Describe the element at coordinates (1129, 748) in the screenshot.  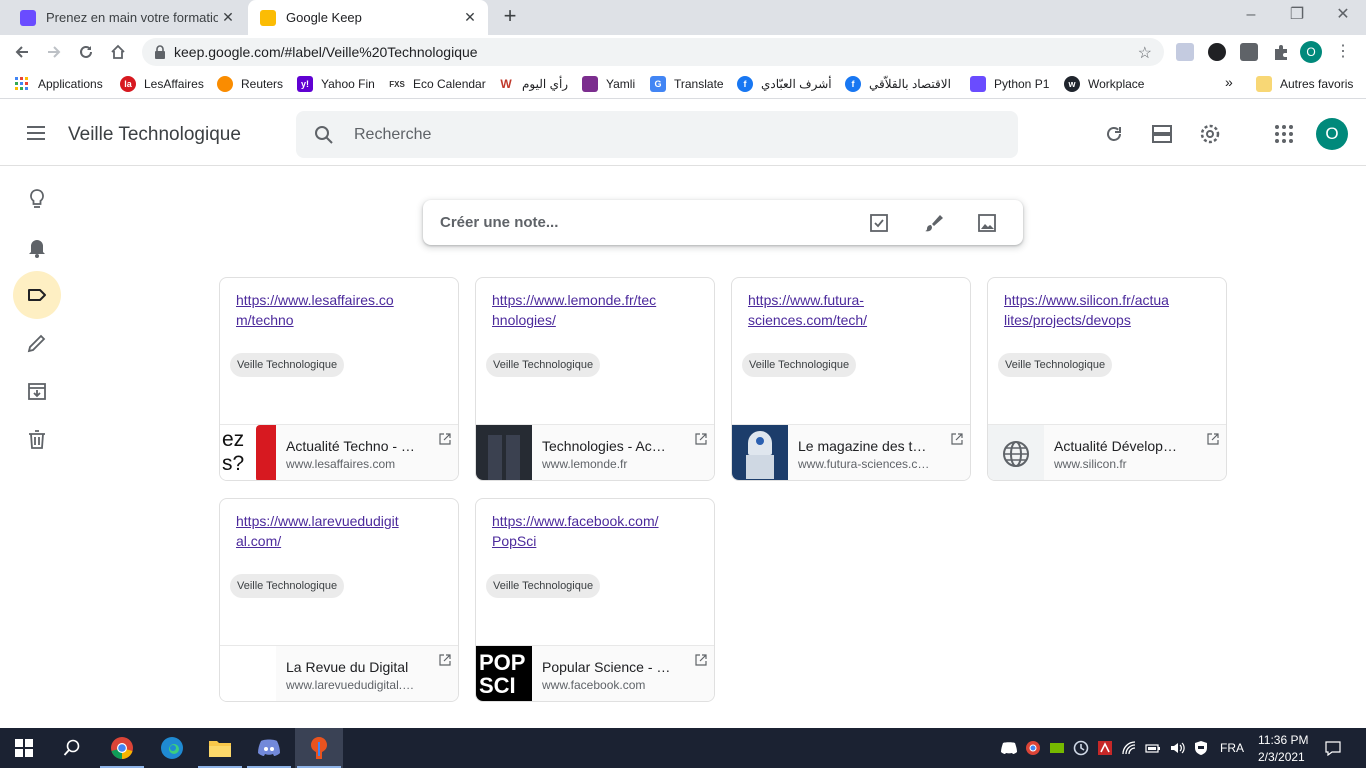
I see `wifi-tray-icon` at that location.